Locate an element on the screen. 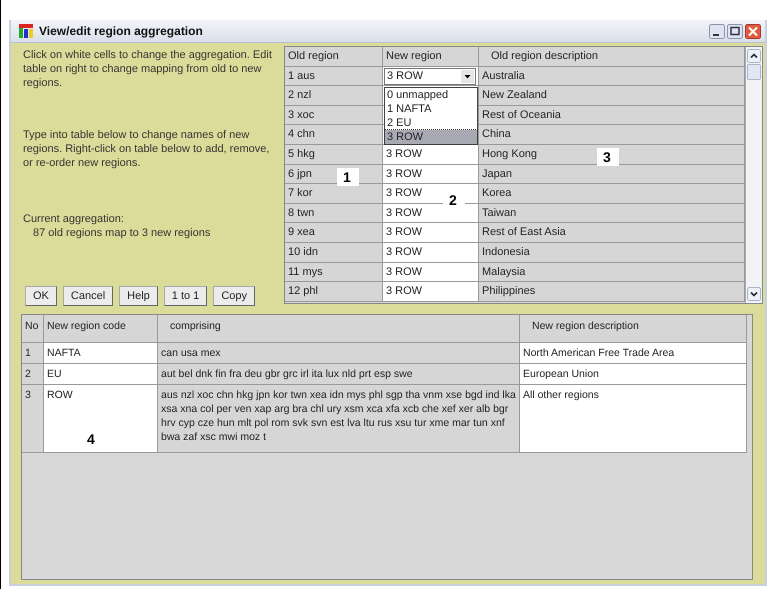 Image resolution: width=768 pixels, height=589 pixels. table-cell: 9 xea is located at coordinates (334, 233).